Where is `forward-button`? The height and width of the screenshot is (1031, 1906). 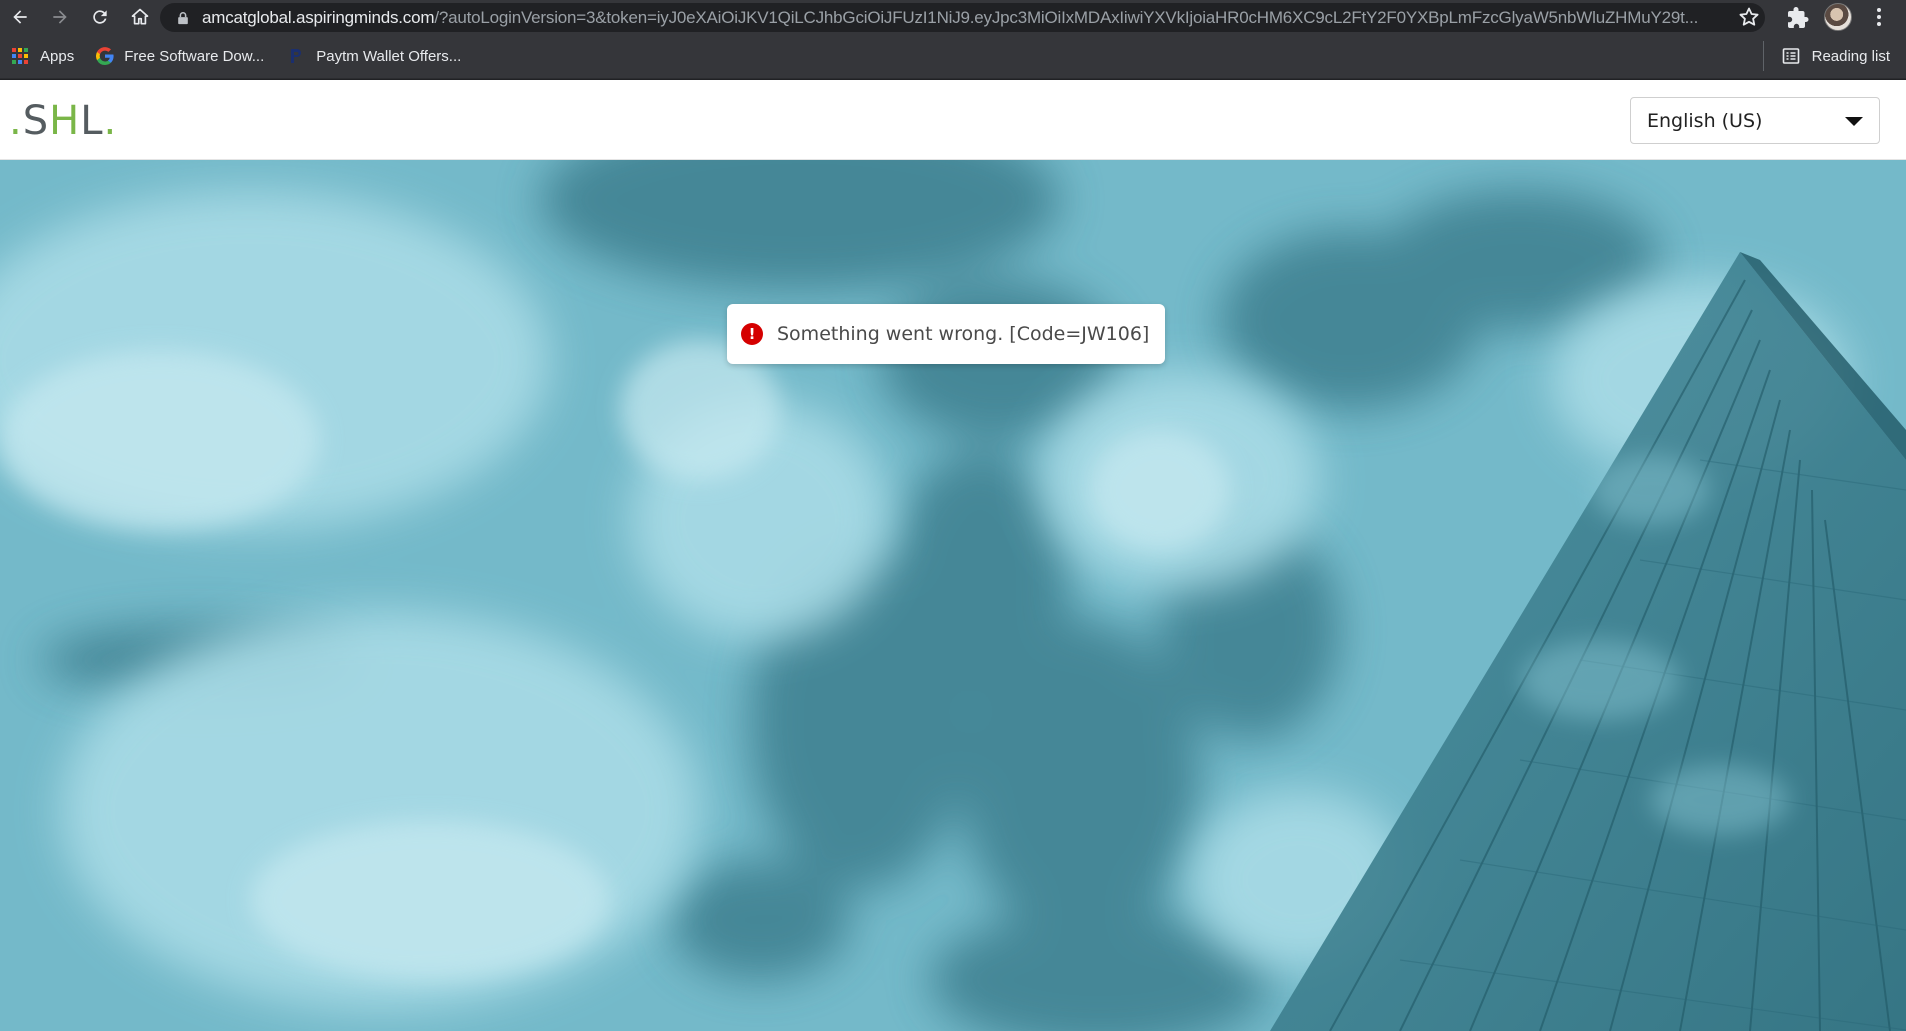 forward-button is located at coordinates (60, 17).